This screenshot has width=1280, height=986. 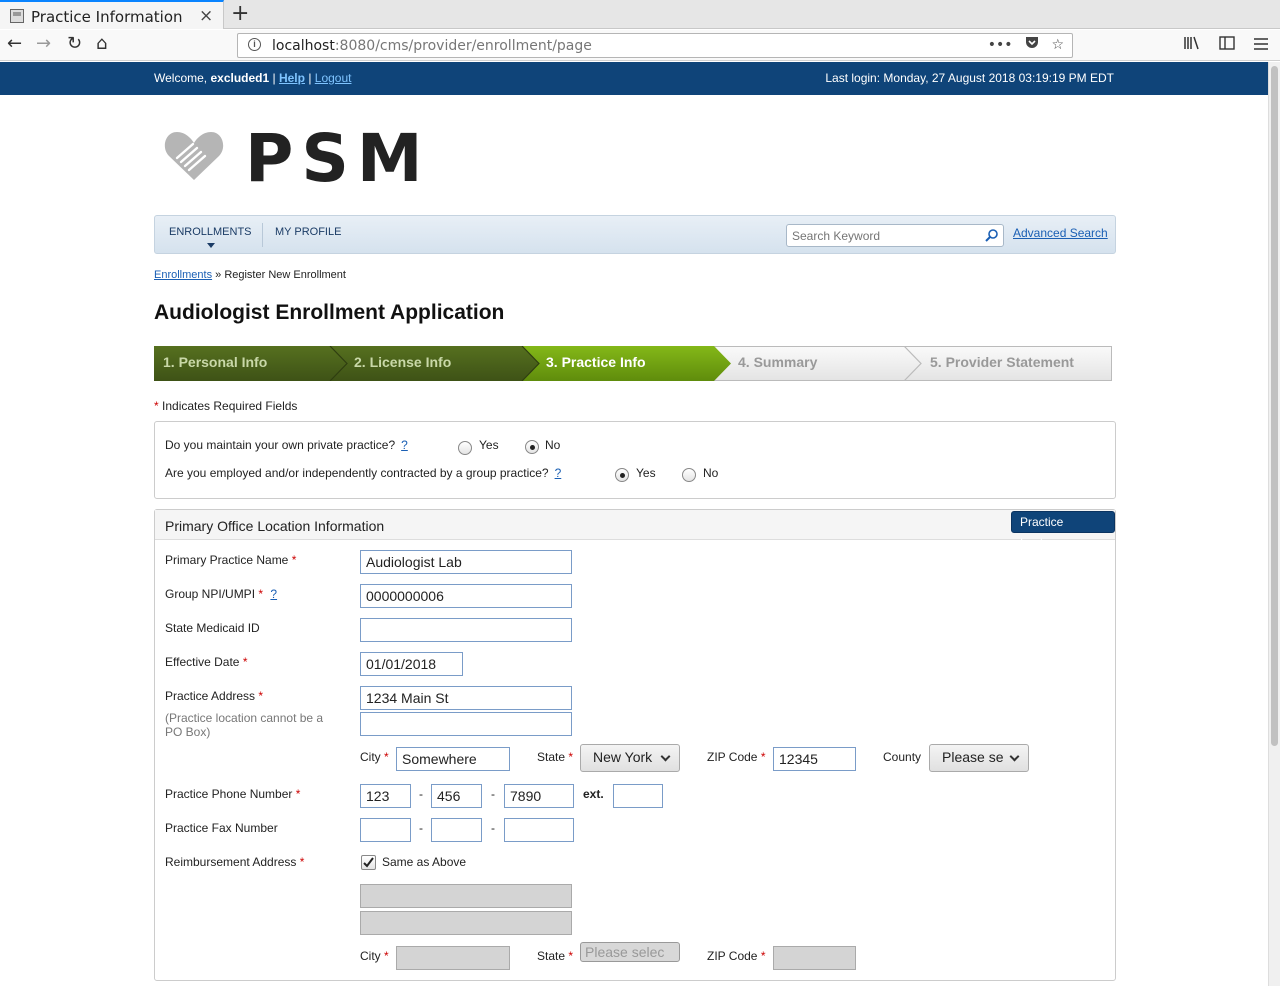 What do you see at coordinates (973, 757) in the screenshot?
I see `county-value: Please se` at bounding box center [973, 757].